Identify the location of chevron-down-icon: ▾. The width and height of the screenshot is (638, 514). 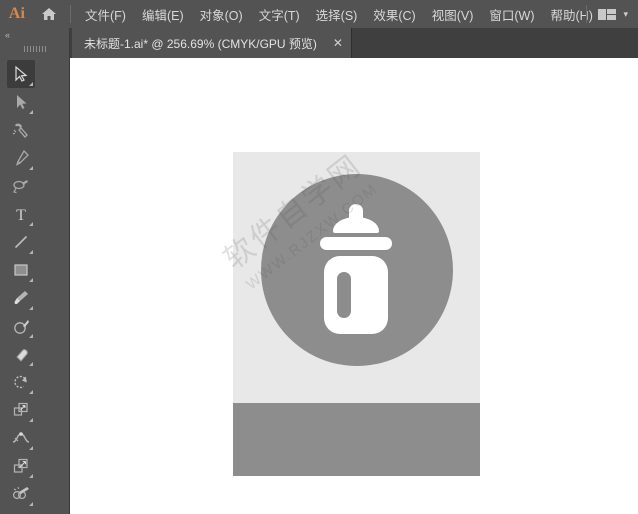
(625, 13).